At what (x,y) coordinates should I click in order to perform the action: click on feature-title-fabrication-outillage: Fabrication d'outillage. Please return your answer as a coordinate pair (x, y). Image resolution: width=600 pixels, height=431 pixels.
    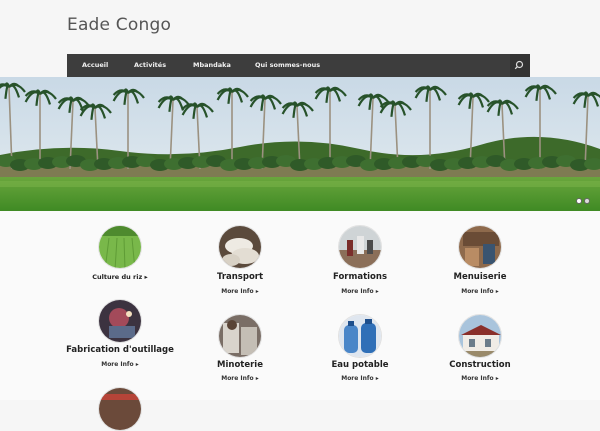
    Looking at the image, I should click on (120, 350).